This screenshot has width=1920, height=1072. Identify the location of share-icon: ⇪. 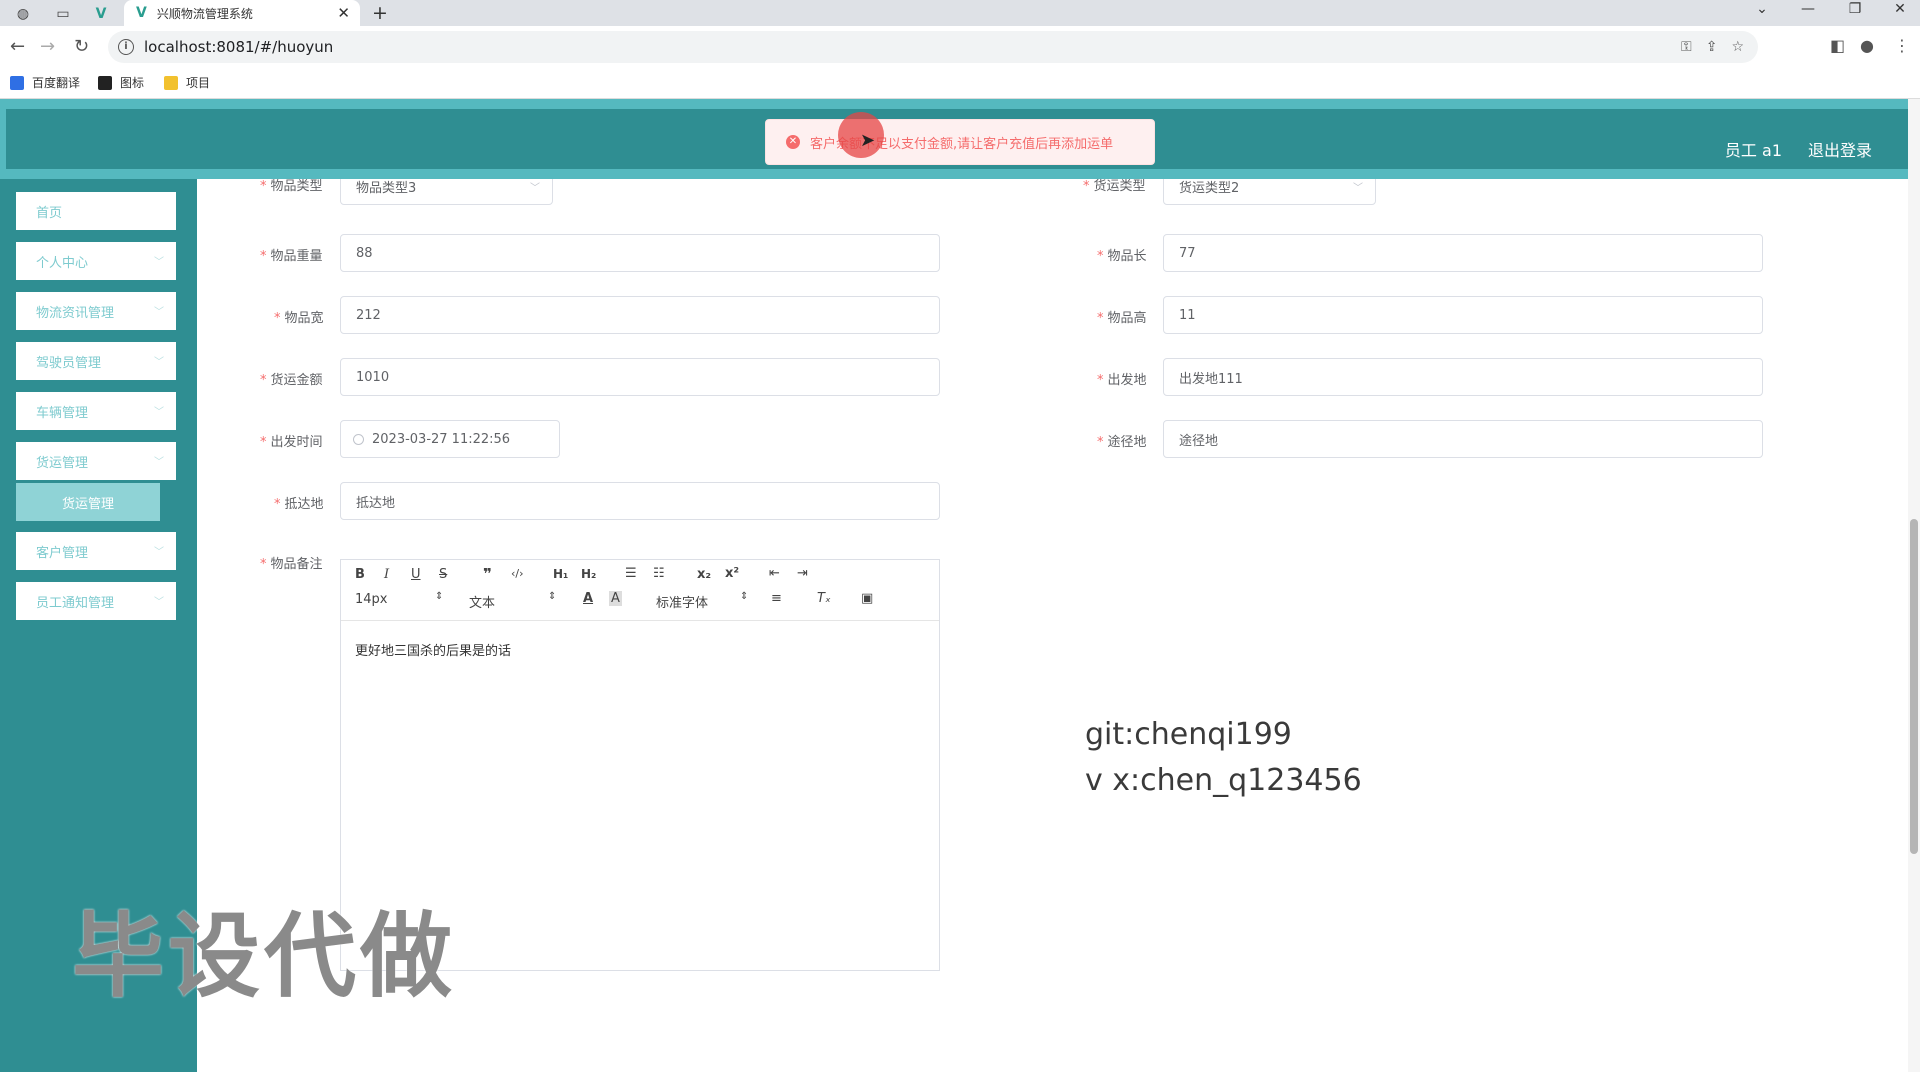
(1712, 47).